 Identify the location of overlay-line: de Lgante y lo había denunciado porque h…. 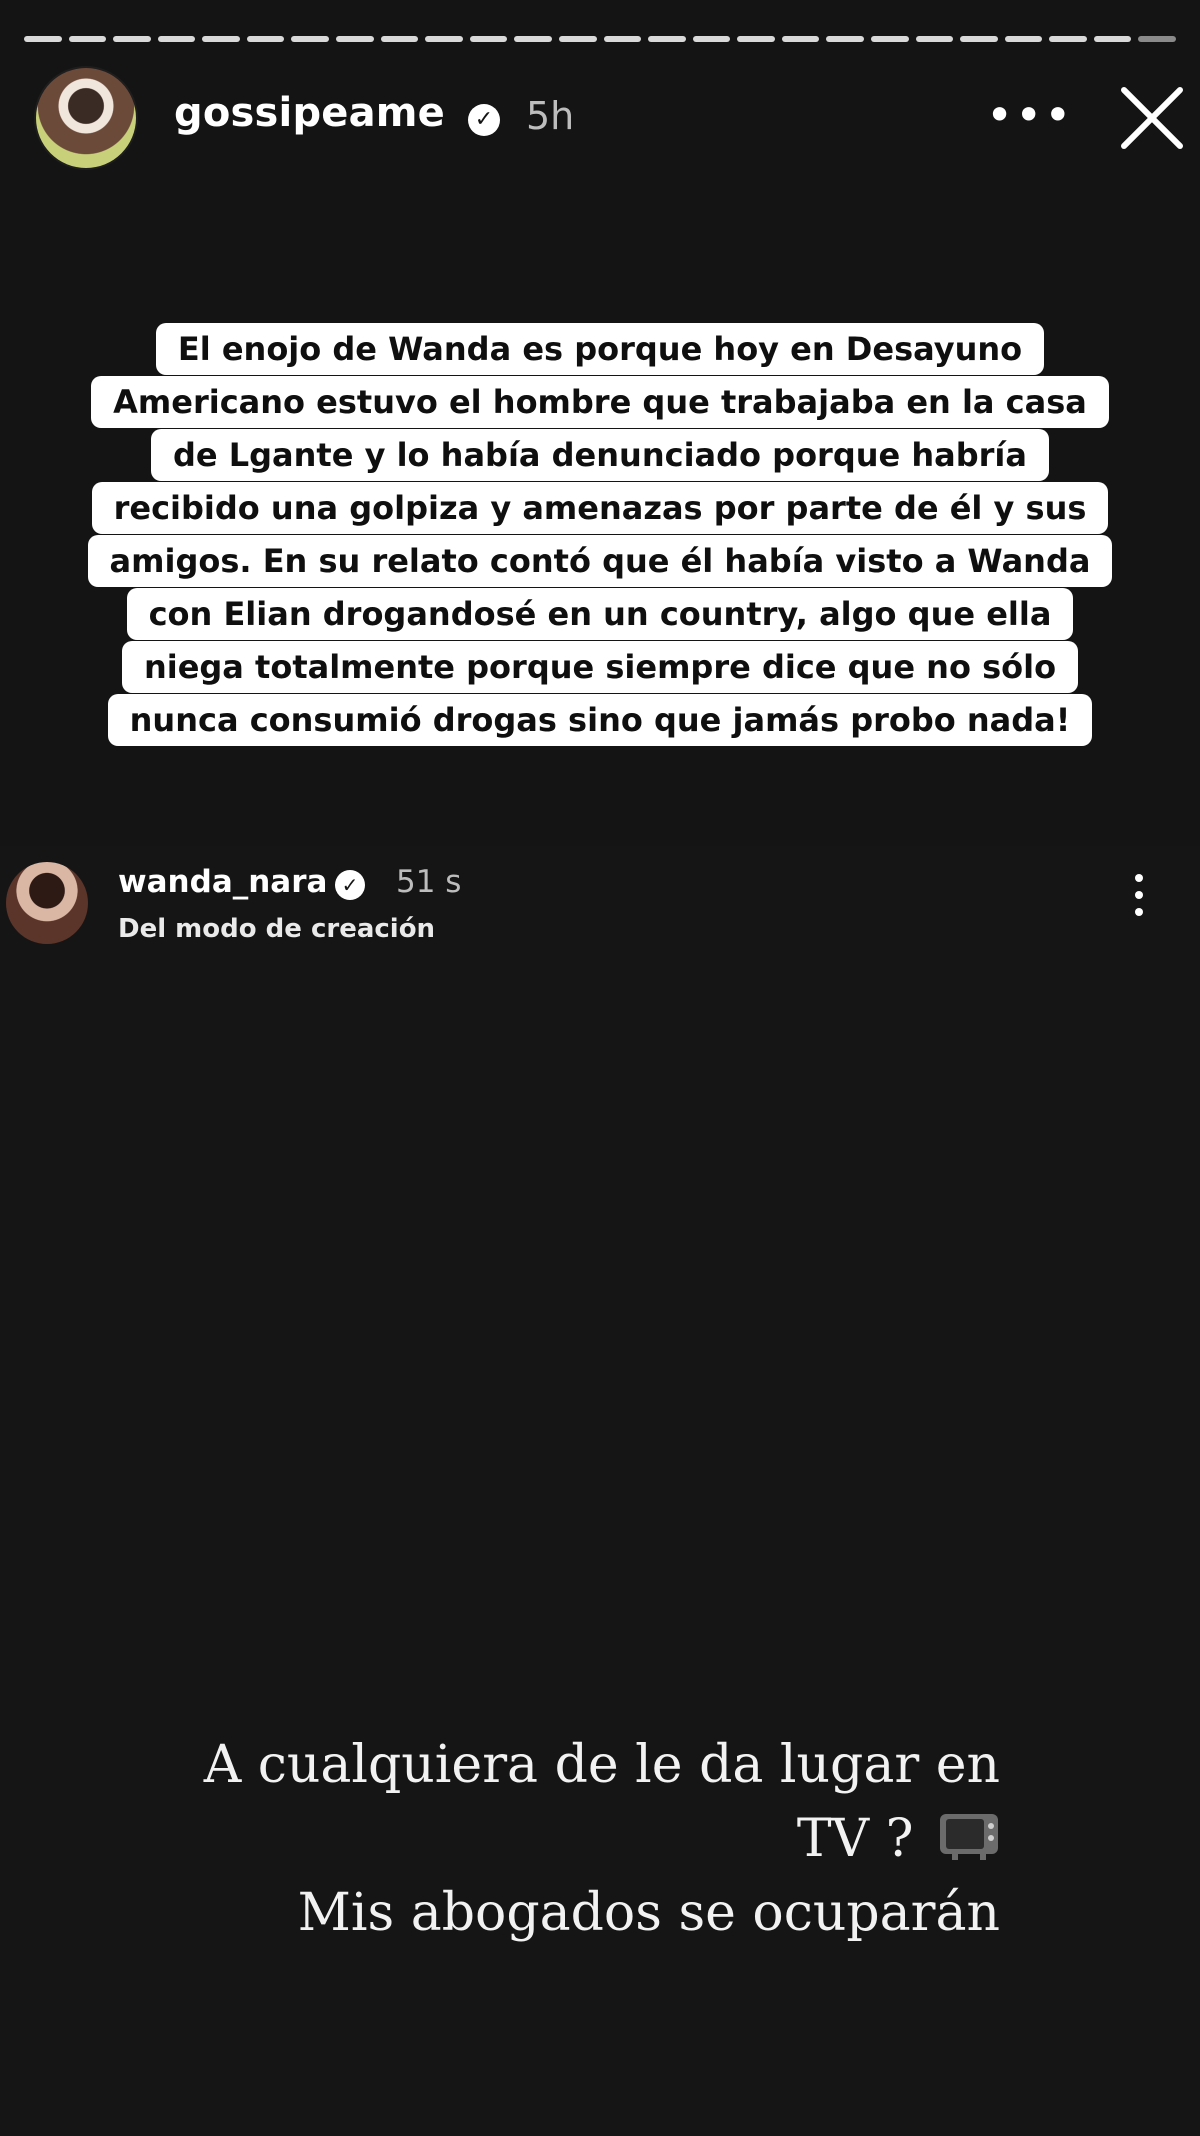
(600, 455).